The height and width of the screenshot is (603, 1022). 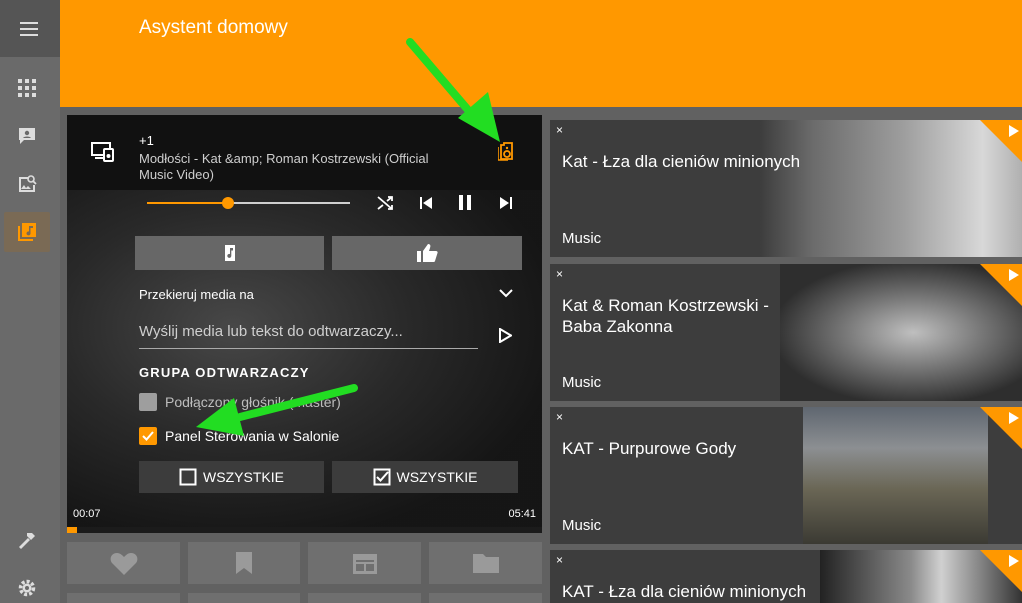 I want to click on bookmark-icon, so click(x=244, y=563).